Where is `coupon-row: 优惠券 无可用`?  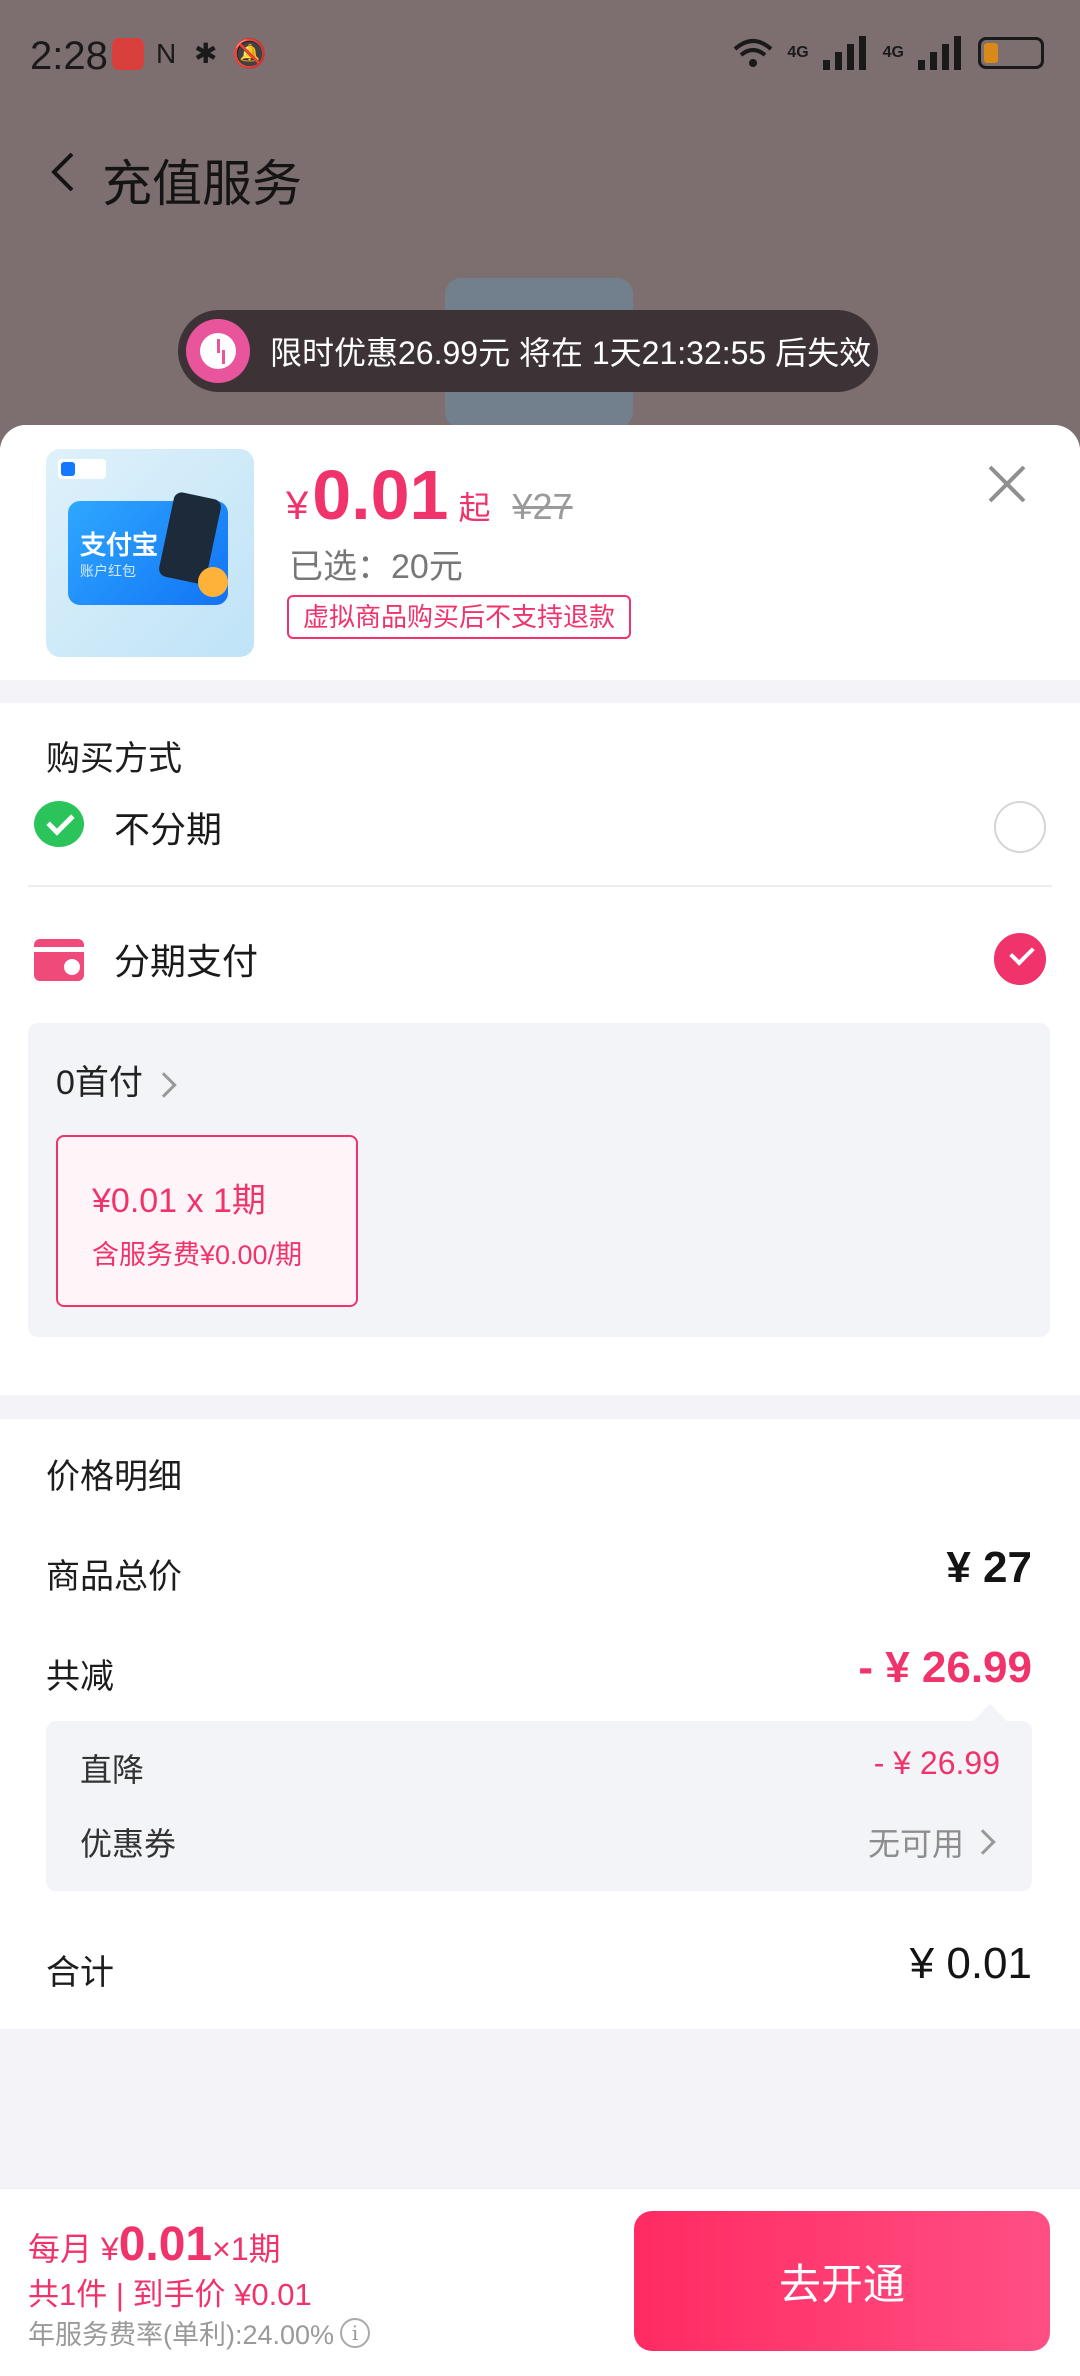
coupon-row: 优惠券 无可用 is located at coordinates (540, 1840).